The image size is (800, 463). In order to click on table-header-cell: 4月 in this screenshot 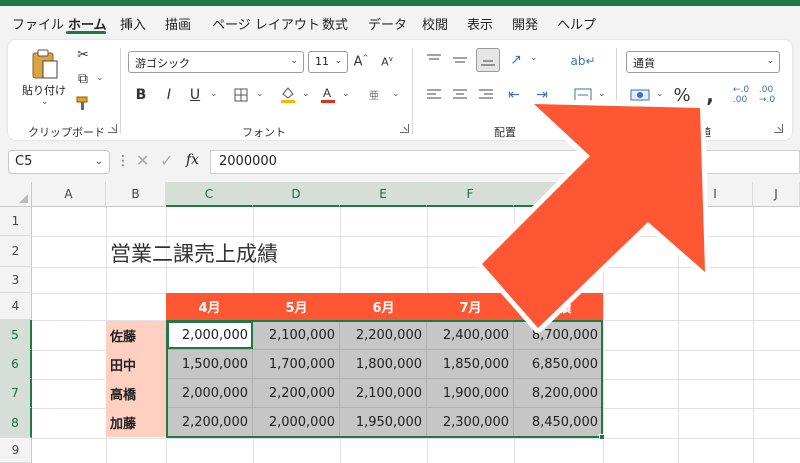, I will do `click(209, 306)`.